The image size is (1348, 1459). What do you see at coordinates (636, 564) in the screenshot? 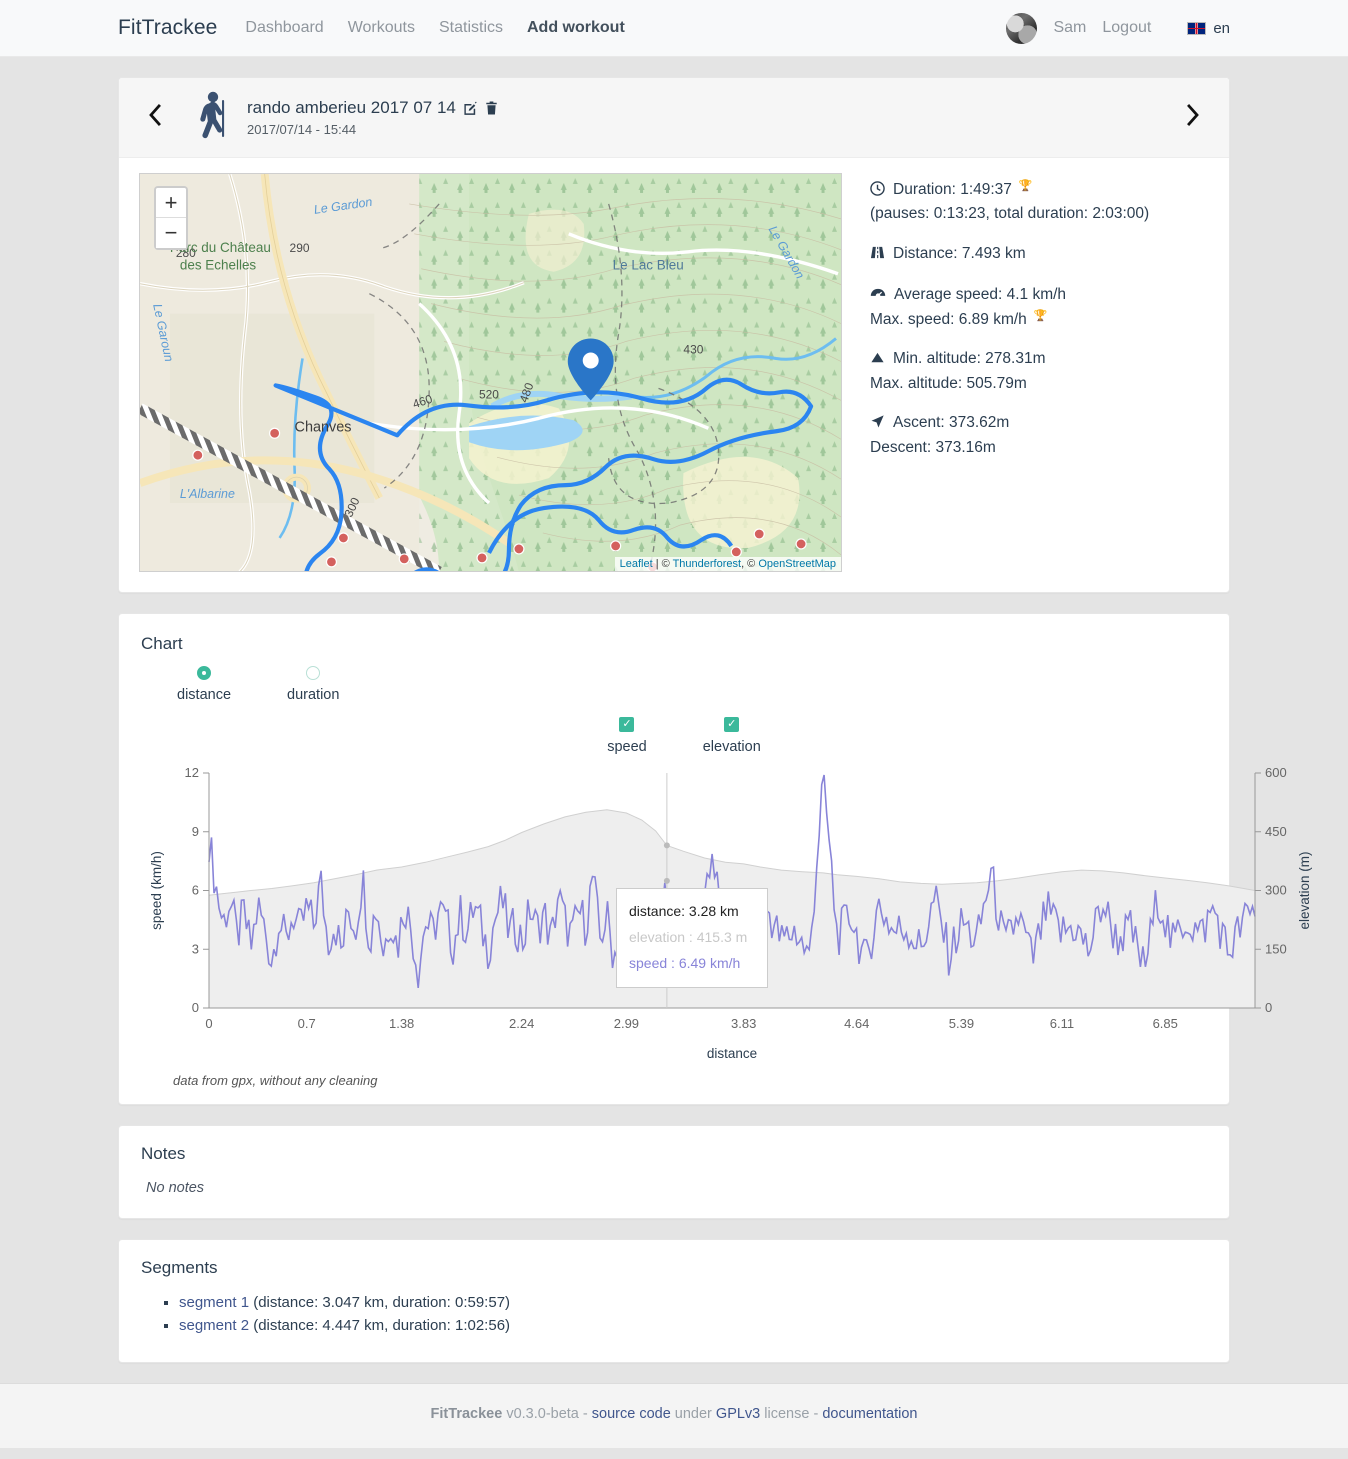
I see `leaflet-link: Leaflet` at bounding box center [636, 564].